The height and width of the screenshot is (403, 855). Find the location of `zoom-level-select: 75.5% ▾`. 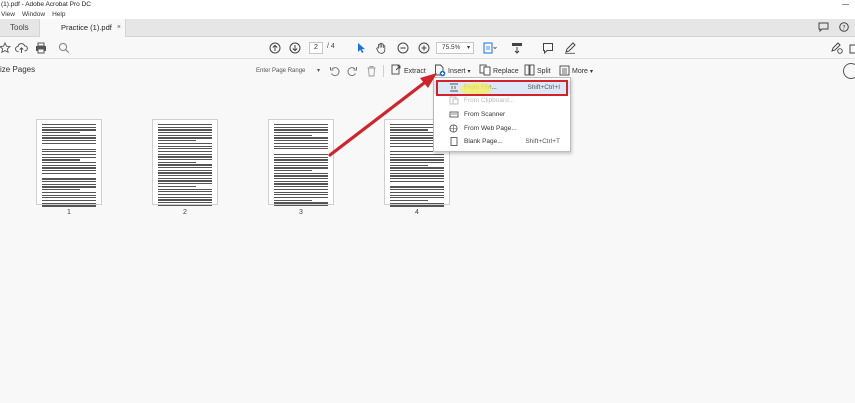

zoom-level-select: 75.5% ▾ is located at coordinates (455, 48).